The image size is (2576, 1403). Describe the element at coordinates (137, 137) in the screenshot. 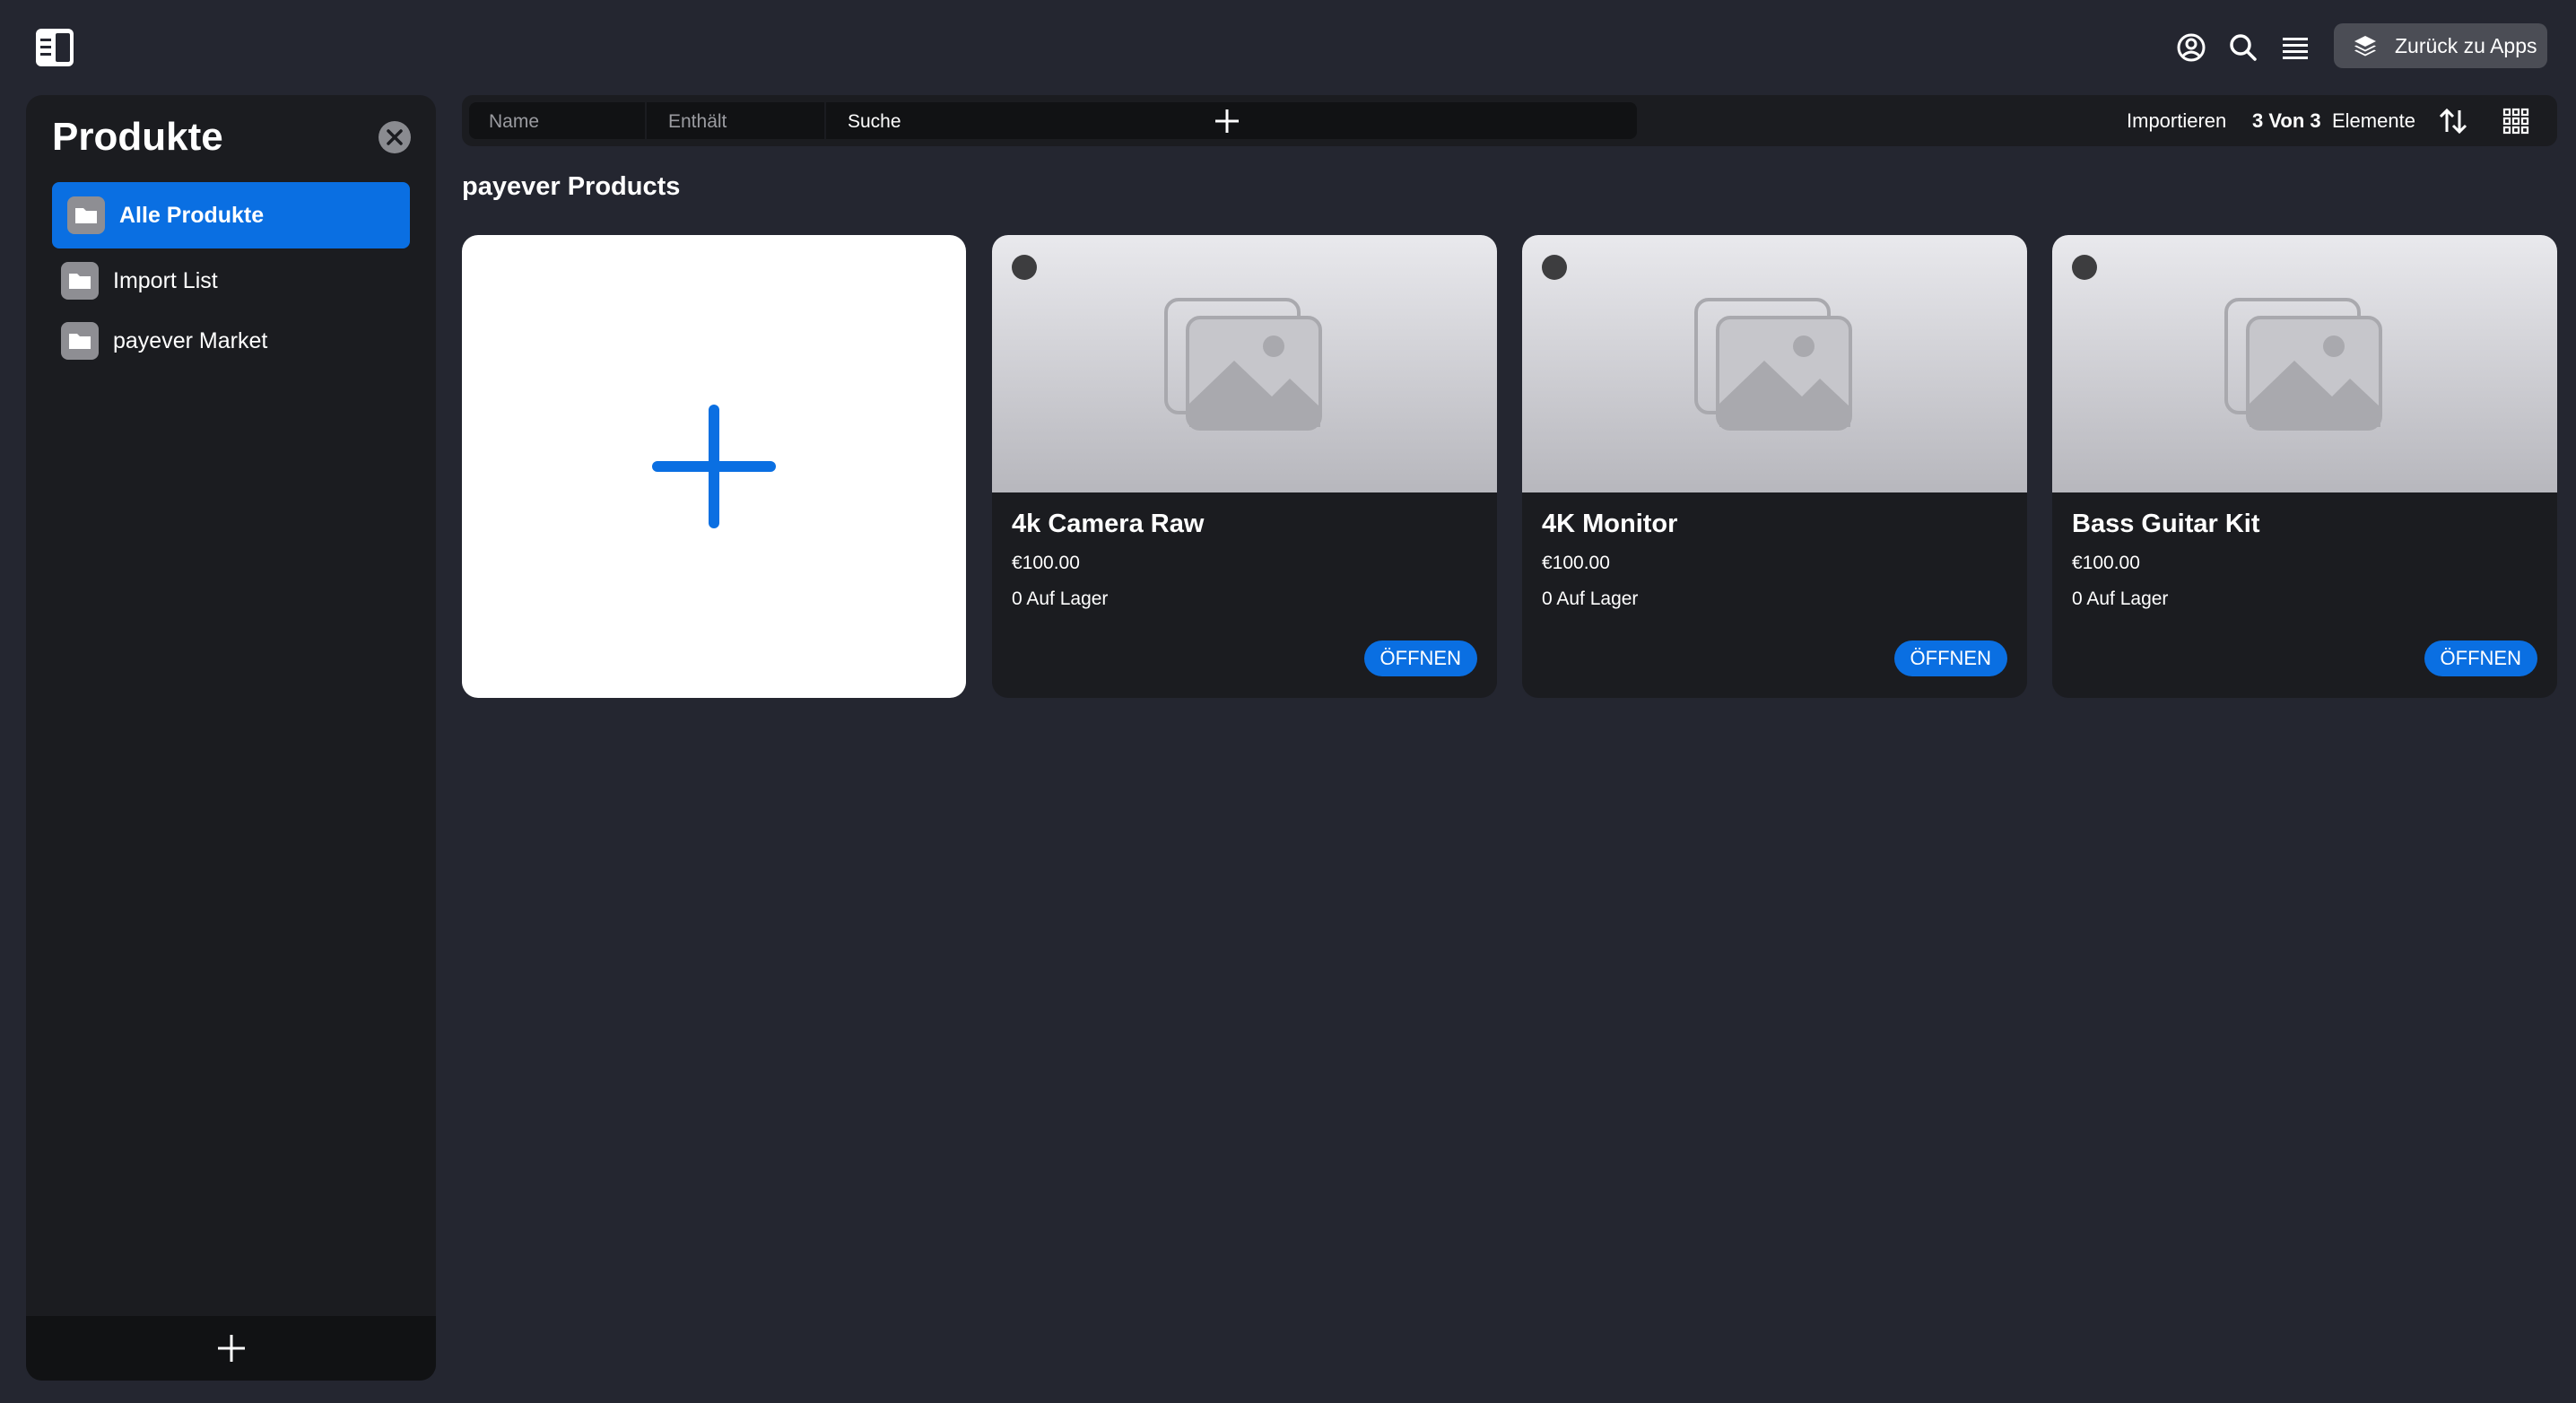

I see `sidebar-title: Produkte` at that location.